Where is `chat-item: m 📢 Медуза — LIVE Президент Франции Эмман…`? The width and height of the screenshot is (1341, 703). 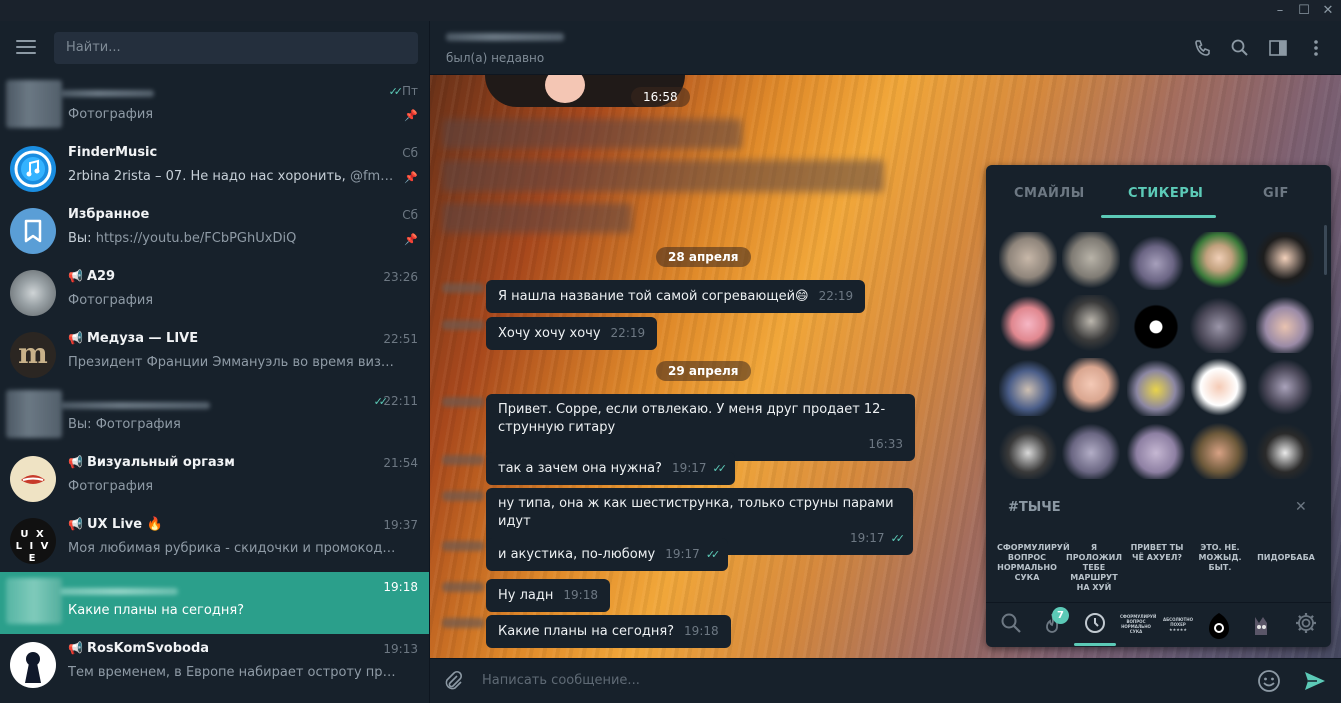
chat-item: m 📢 Медуза — LIVE Президент Франции Эмман… is located at coordinates (214, 355).